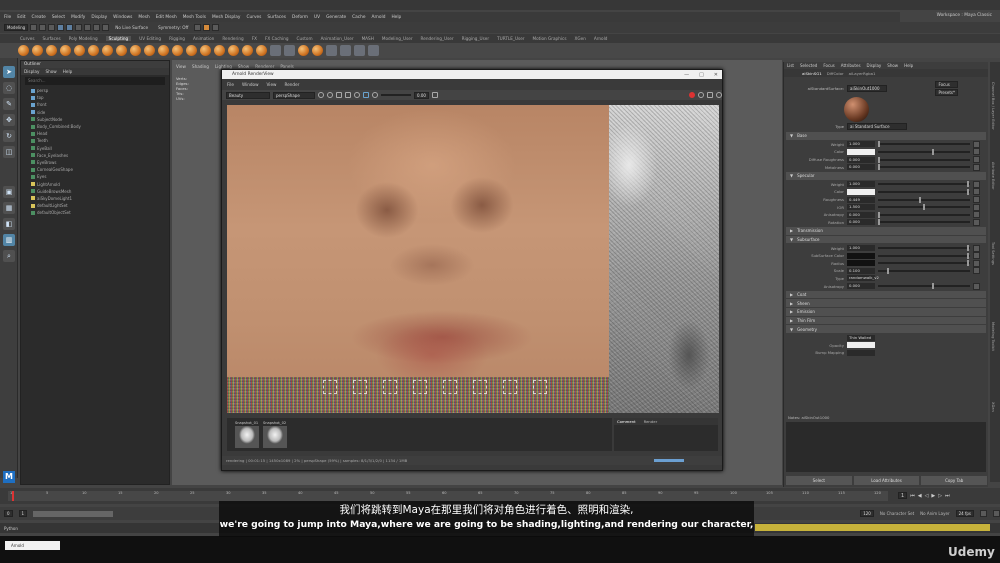 This screenshot has width=1000, height=563. What do you see at coordinates (95, 140) in the screenshot?
I see `outliner-item: Teeth` at bounding box center [95, 140].